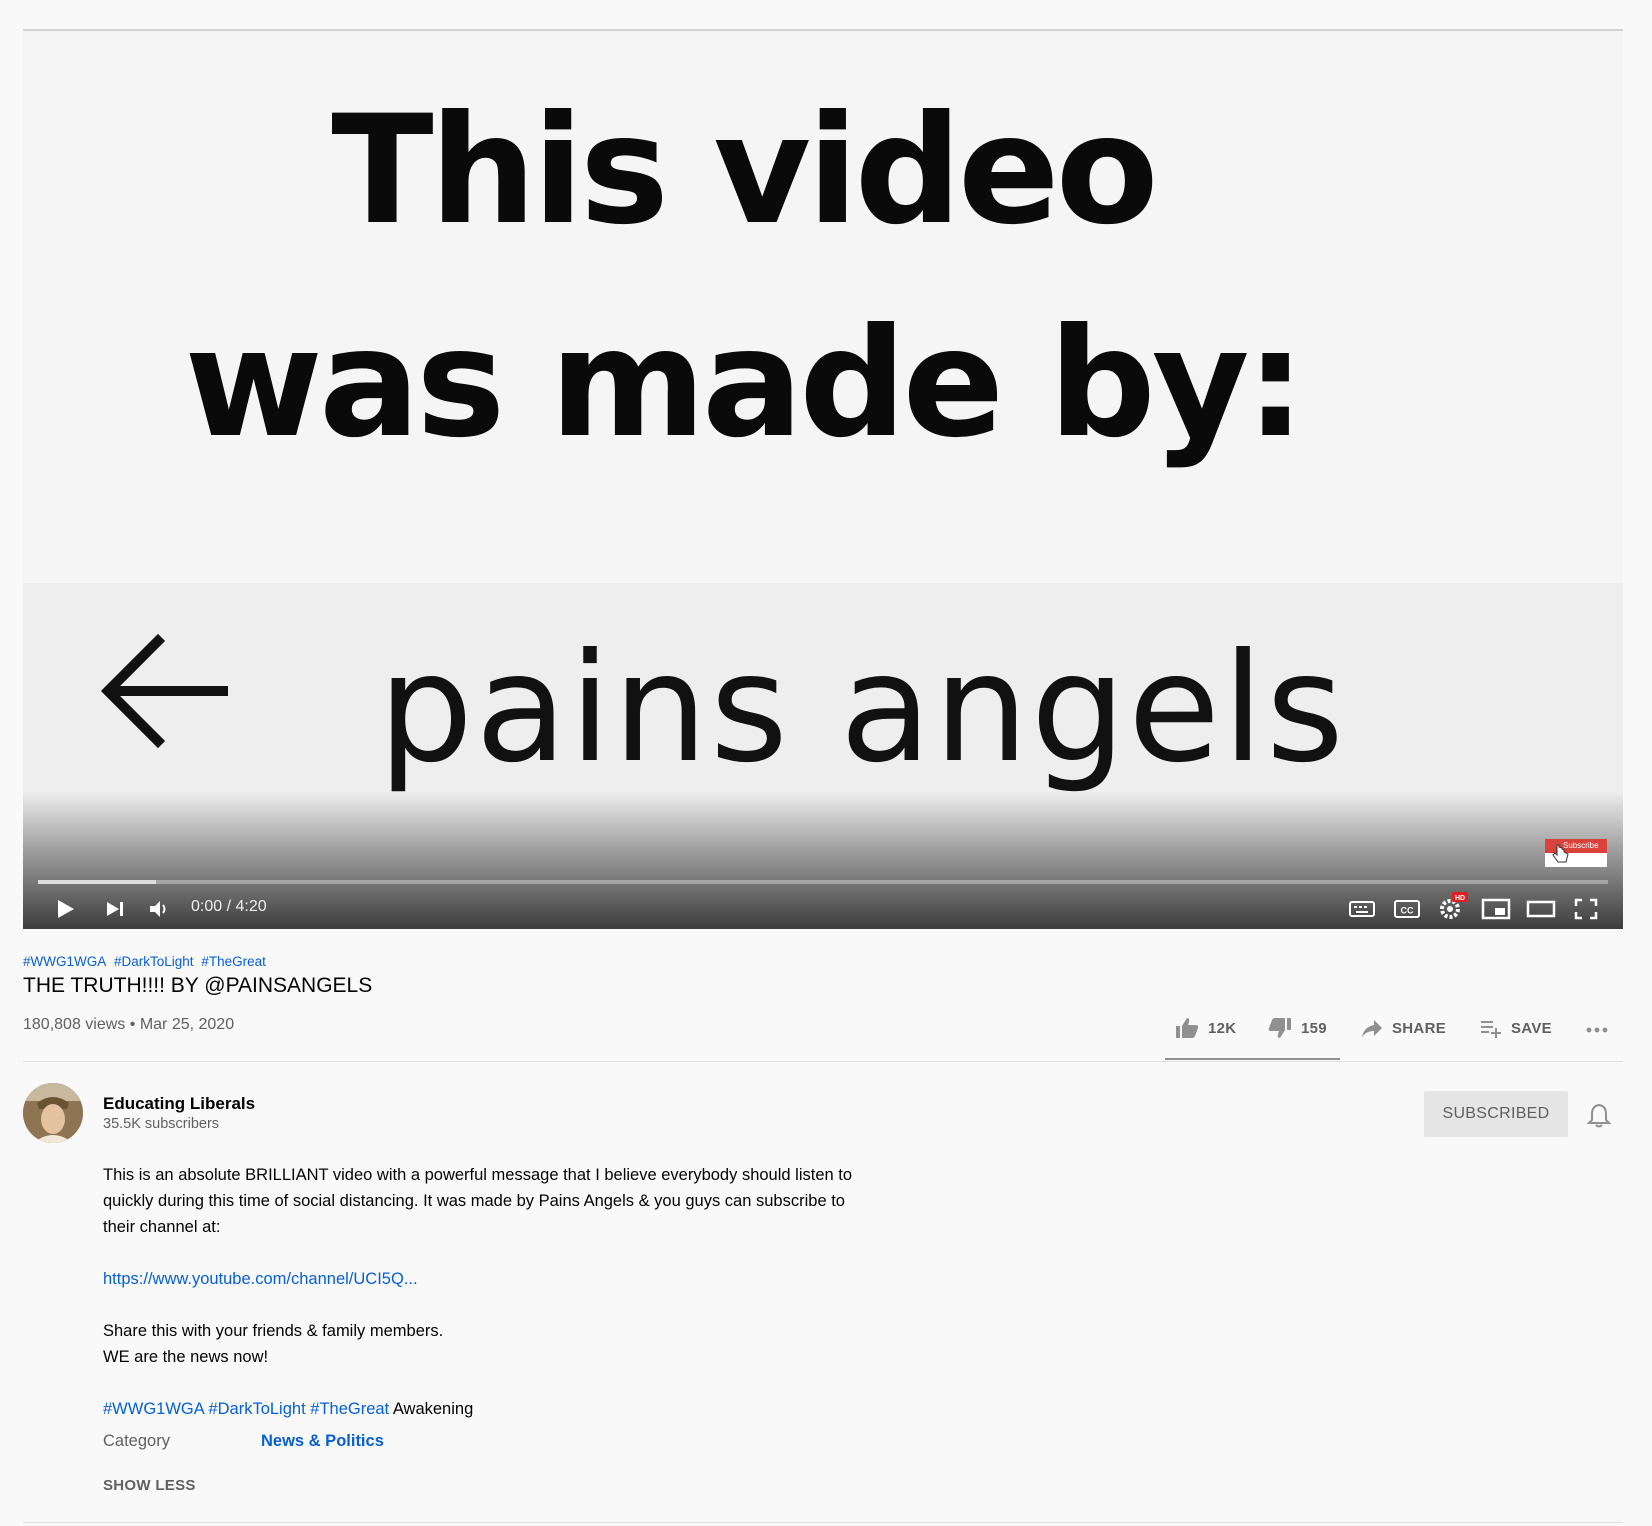  What do you see at coordinates (1496, 909) in the screenshot?
I see `miniplayer-icon` at bounding box center [1496, 909].